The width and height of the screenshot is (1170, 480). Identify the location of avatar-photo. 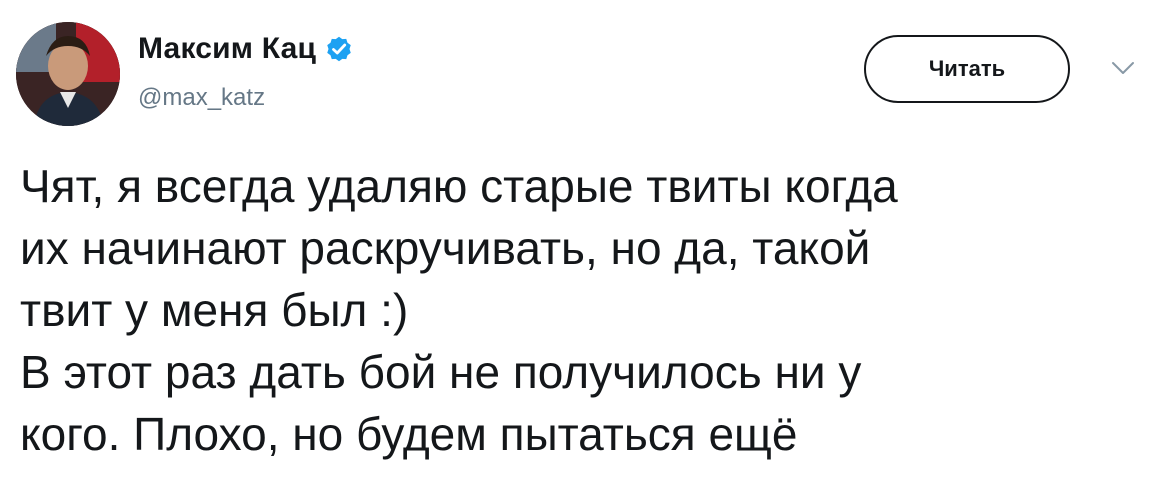
(68, 74).